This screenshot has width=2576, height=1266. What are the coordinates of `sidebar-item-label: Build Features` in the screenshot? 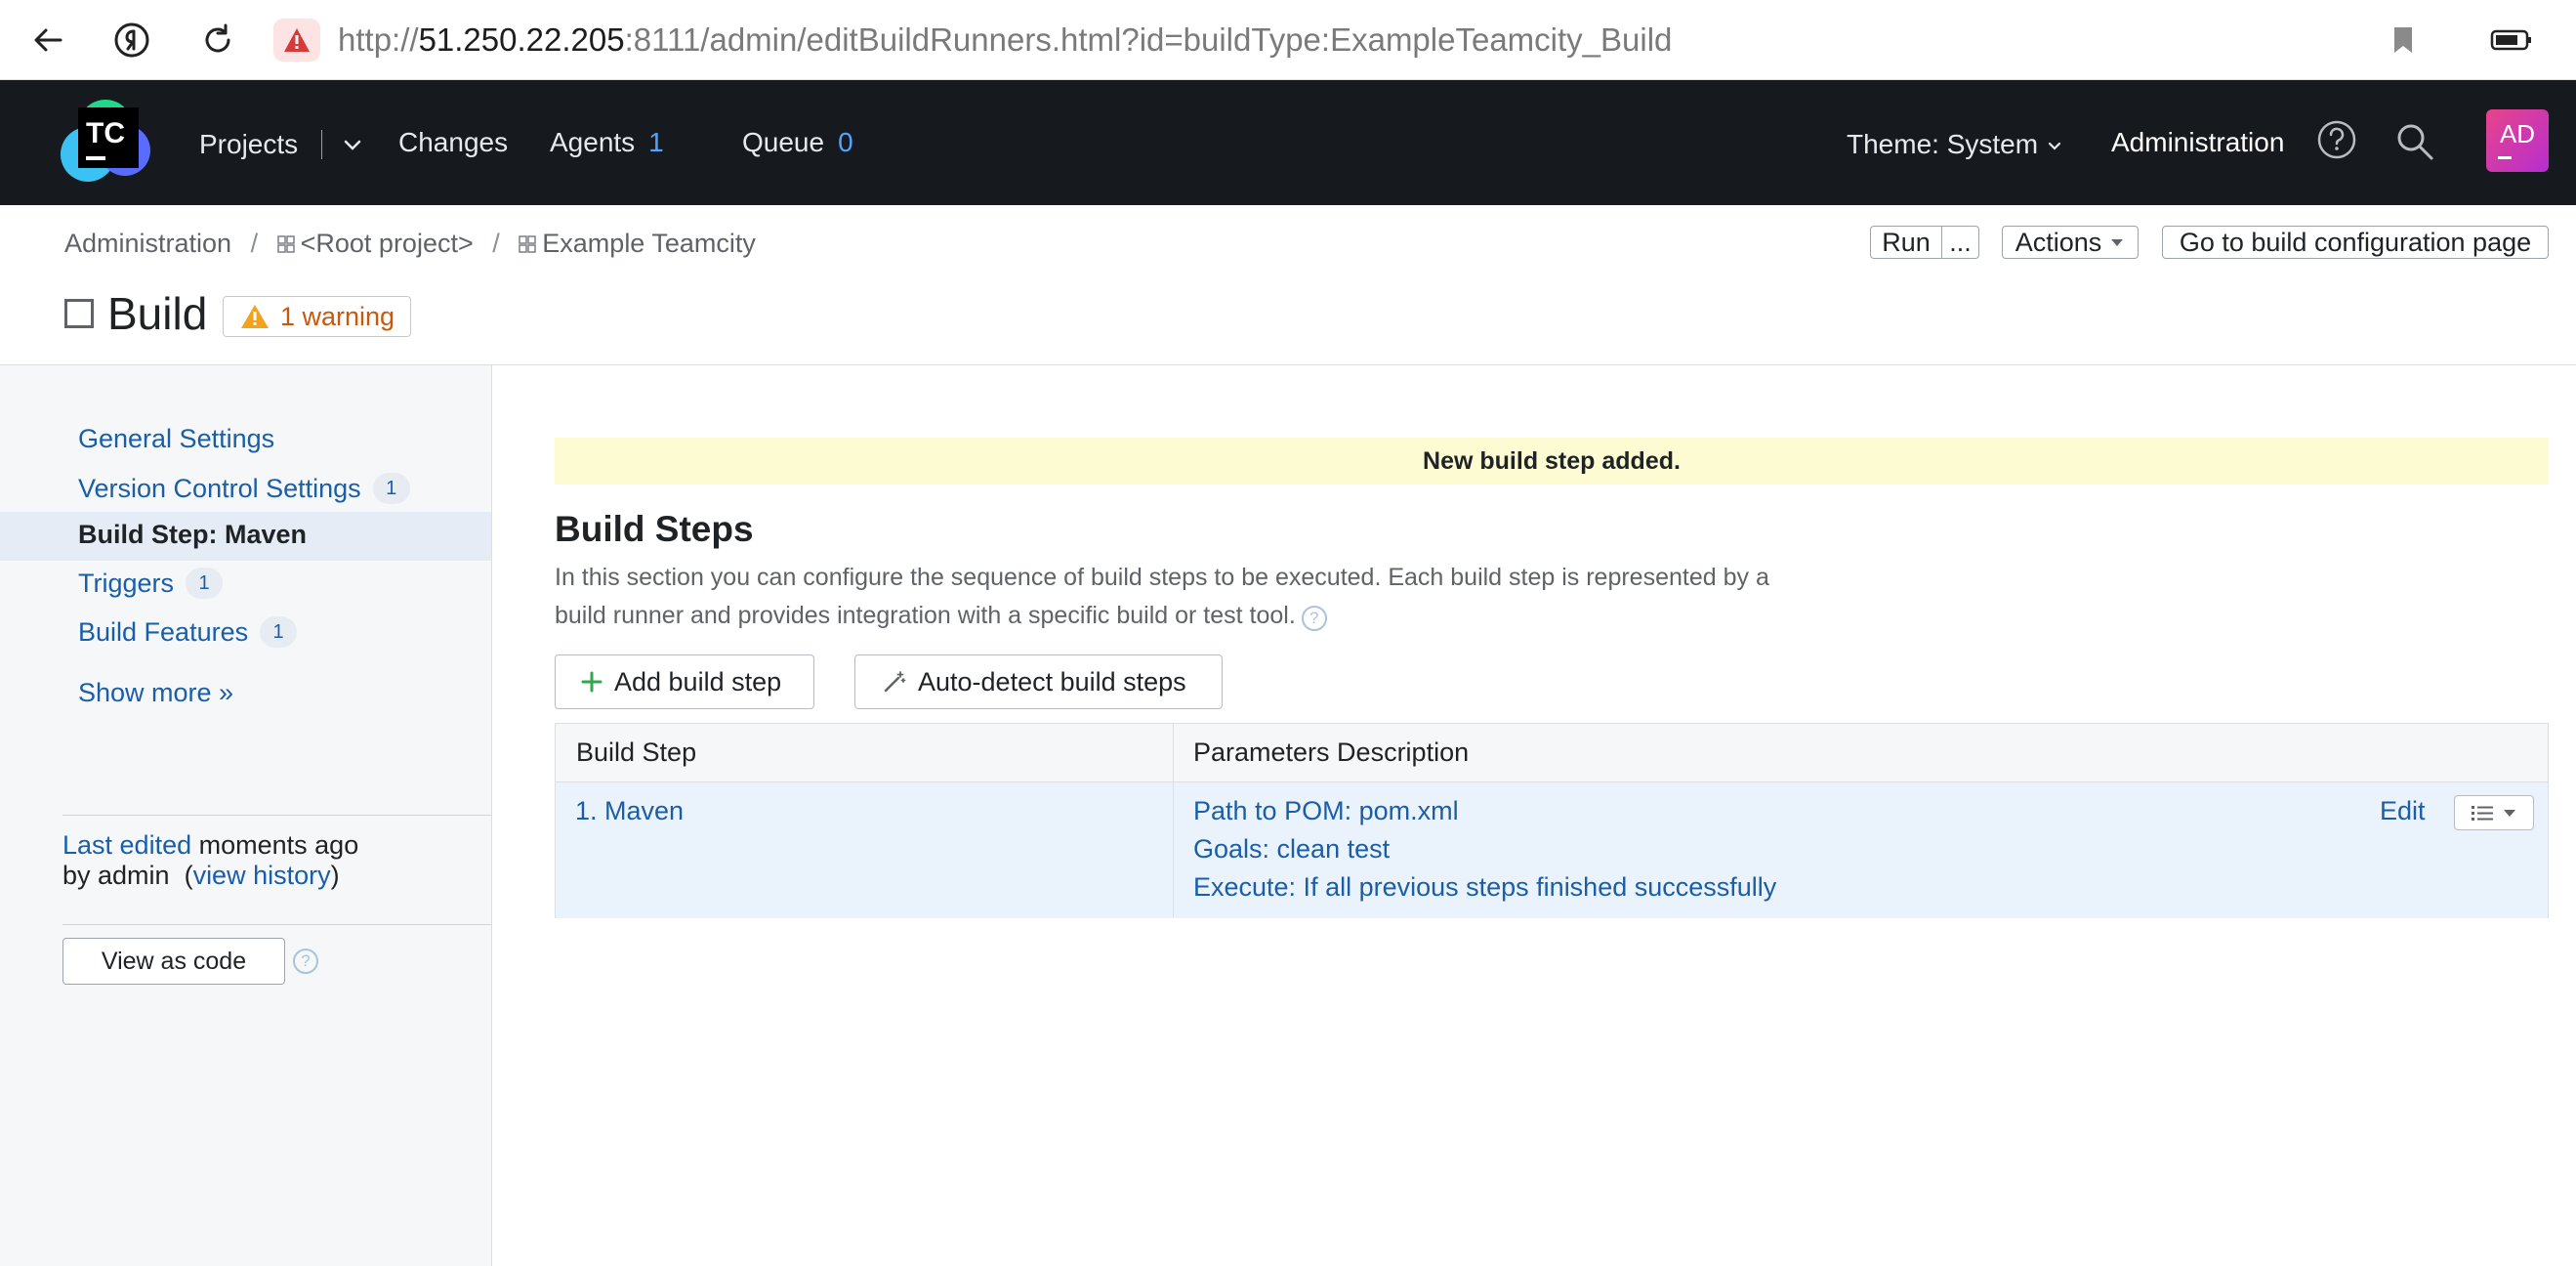 It's located at (163, 631).